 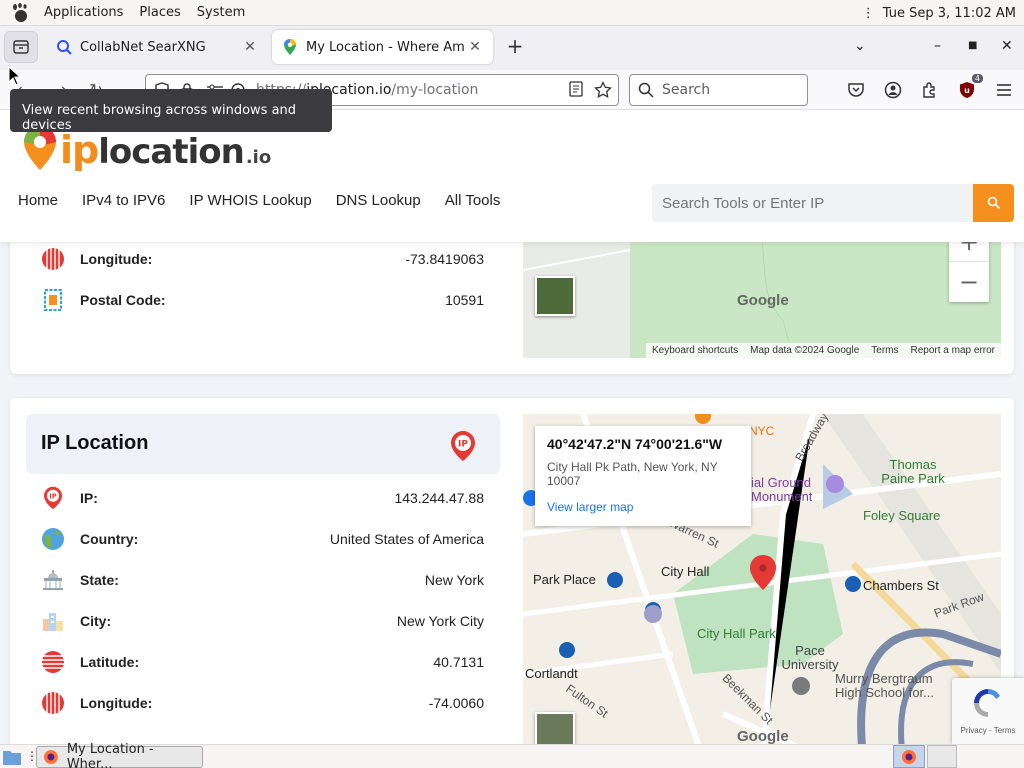 What do you see at coordinates (949, 13) in the screenshot?
I see `clock: Tue Sep 3, 11:02 AM` at bounding box center [949, 13].